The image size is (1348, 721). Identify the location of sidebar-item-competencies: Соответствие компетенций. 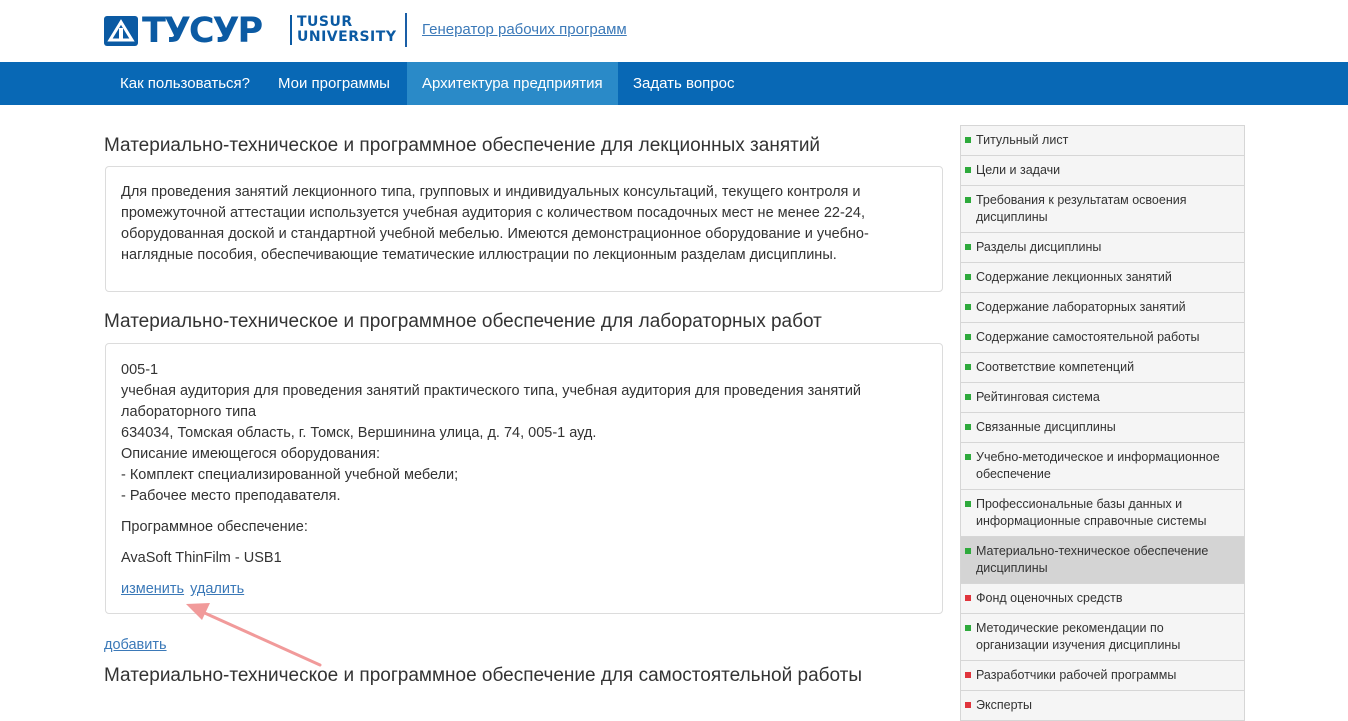
(1102, 368).